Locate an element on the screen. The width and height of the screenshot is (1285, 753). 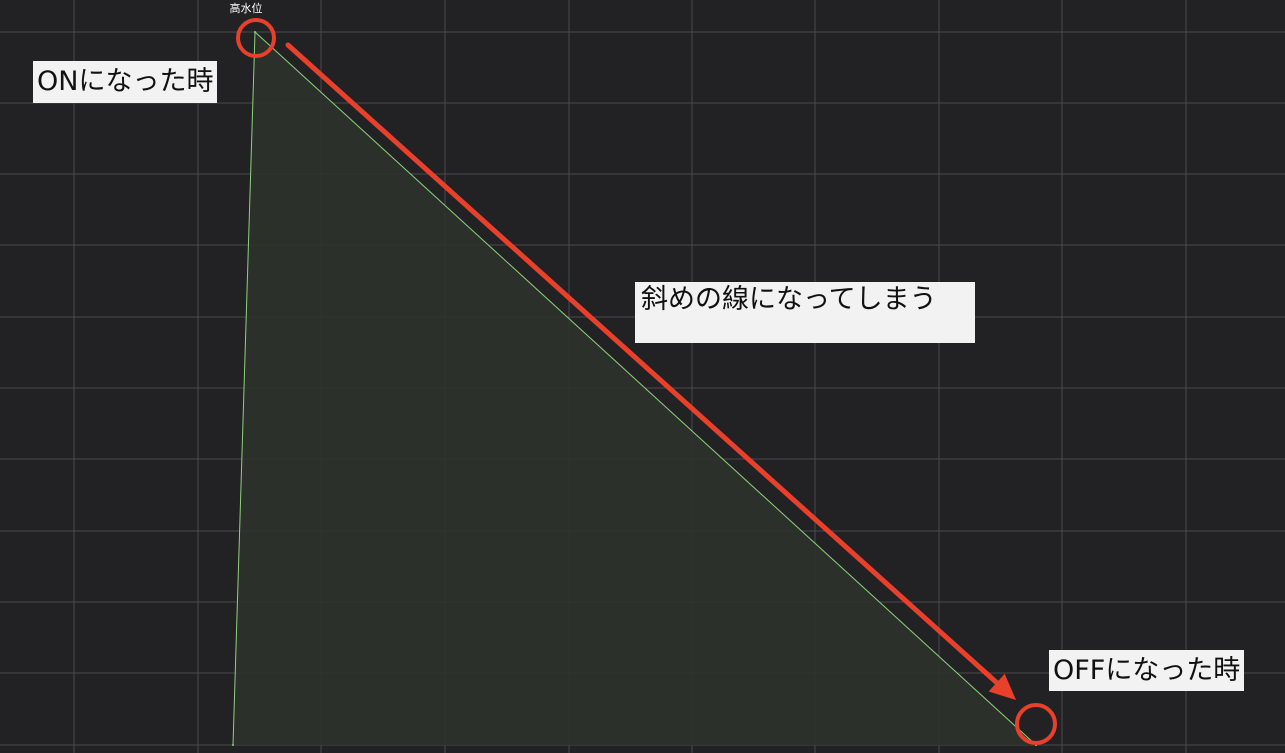
on-annotation-label: ONになった時 is located at coordinates (125, 82).